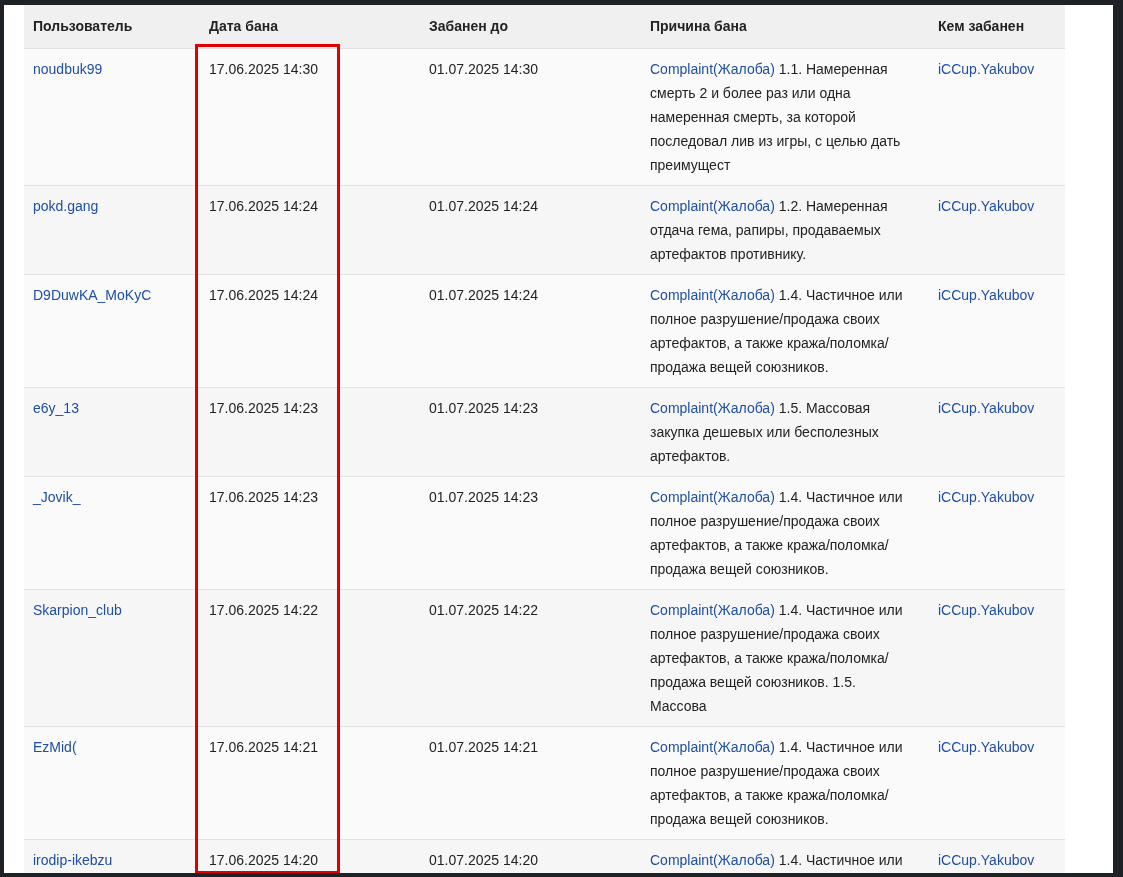 The height and width of the screenshot is (877, 1123). Describe the element at coordinates (243, 26) in the screenshot. I see `column-header: Дата бана` at that location.